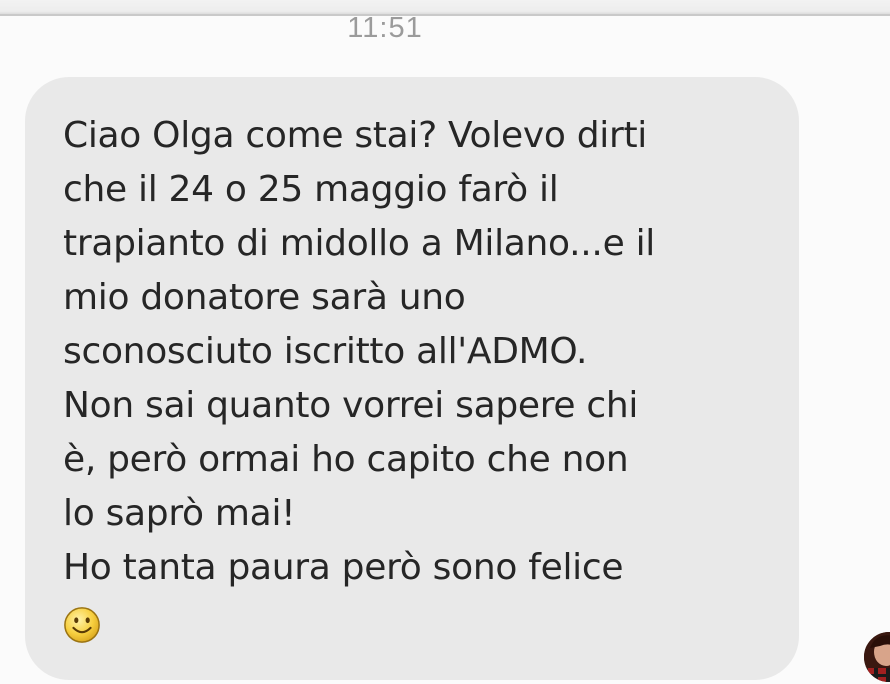 The width and height of the screenshot is (890, 684). I want to click on smiling-face-icon, so click(82, 625).